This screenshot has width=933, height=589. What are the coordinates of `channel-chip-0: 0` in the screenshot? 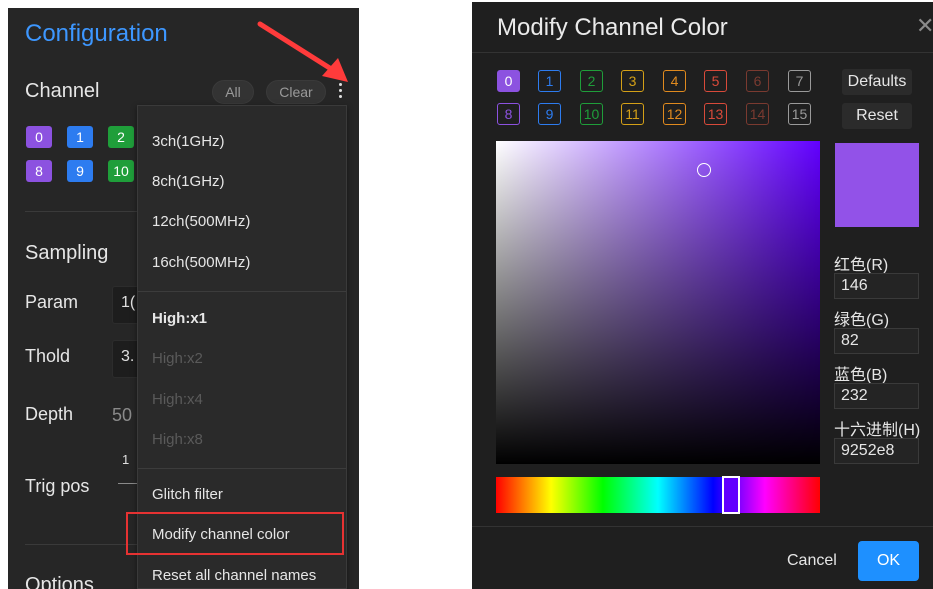 It's located at (39, 137).